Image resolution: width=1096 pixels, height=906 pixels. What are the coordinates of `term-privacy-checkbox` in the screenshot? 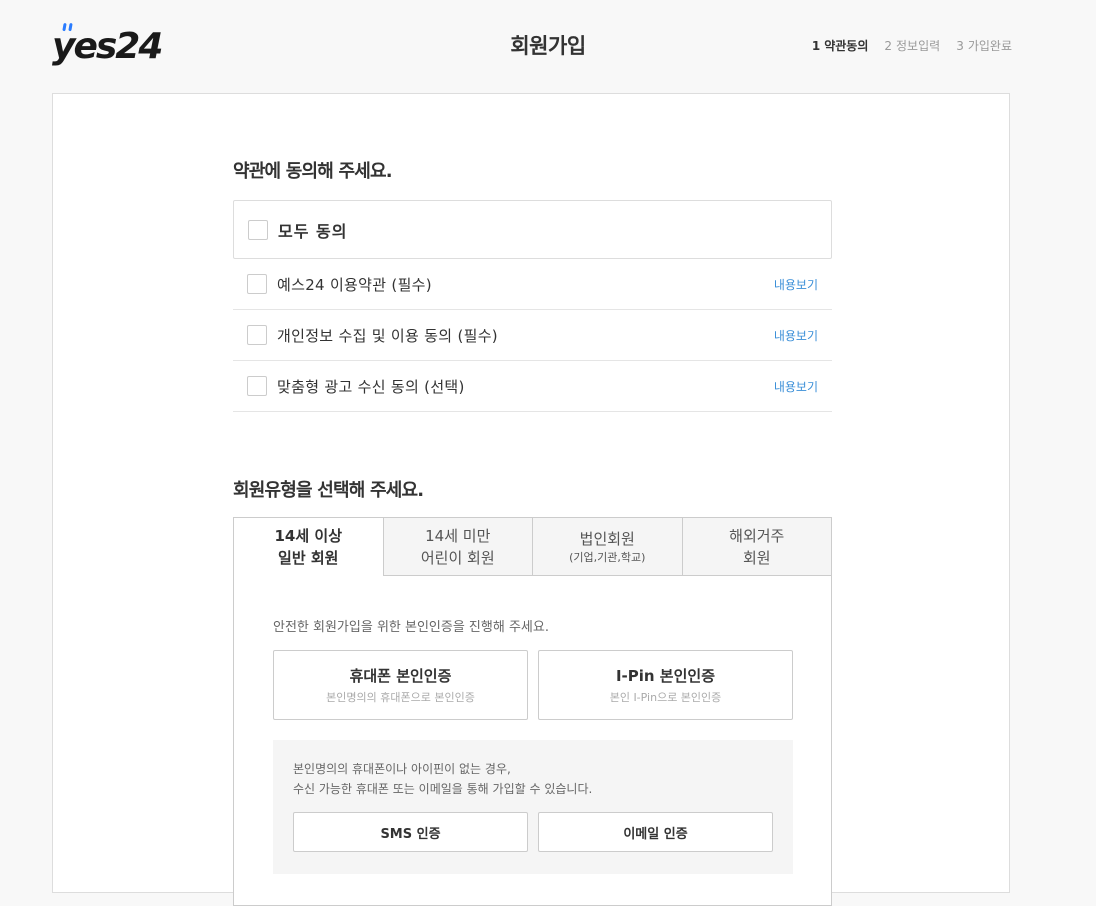 It's located at (257, 335).